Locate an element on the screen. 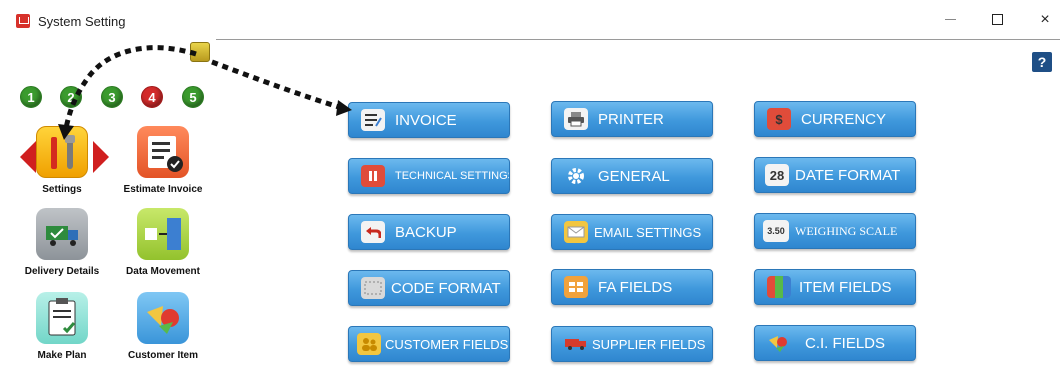 Image resolution: width=1060 pixels, height=366 pixels. shapes-icon is located at coordinates (163, 318).